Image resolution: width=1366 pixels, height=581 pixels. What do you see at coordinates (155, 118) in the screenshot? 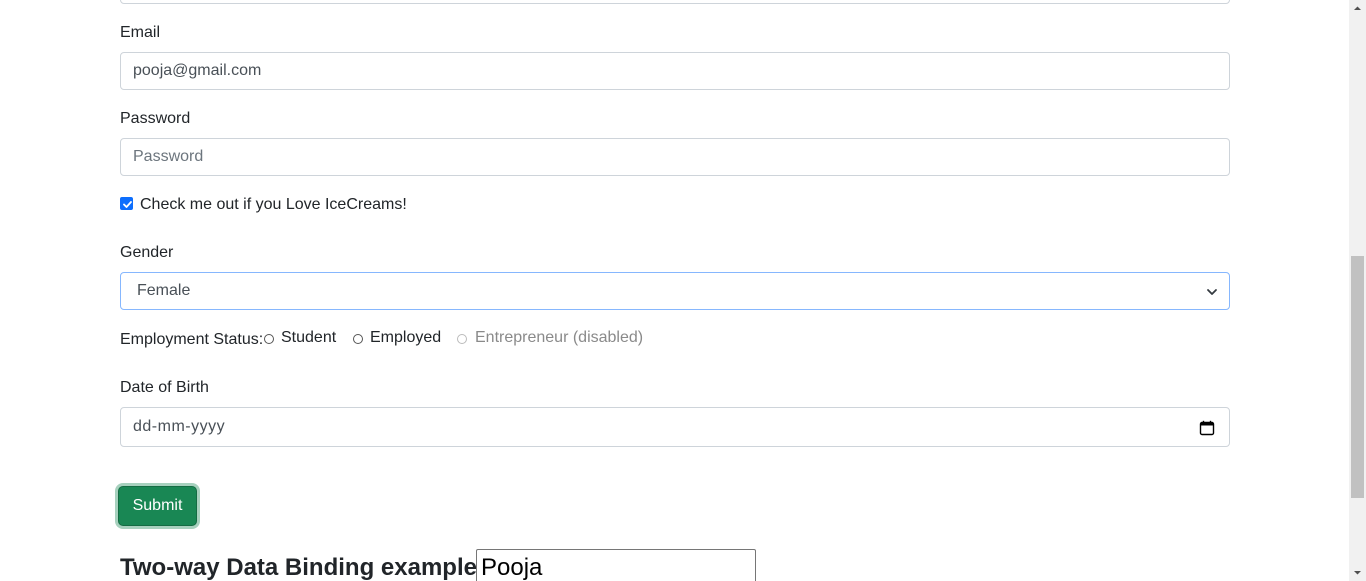
I see `password-label: Password` at bounding box center [155, 118].